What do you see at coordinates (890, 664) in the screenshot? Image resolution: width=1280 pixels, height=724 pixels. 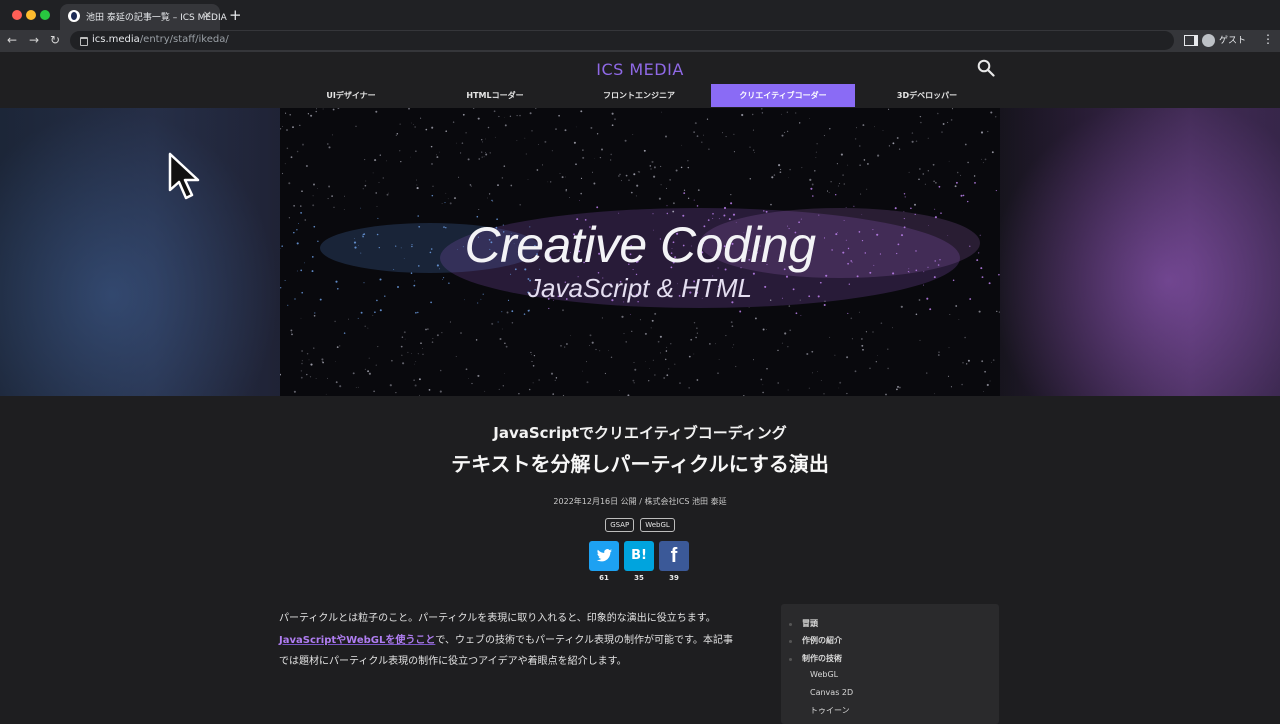 I see `table-of-contents: 冒頭 作例の紹介 制作の技術 WebGL Canvas 2D トゥイーン` at bounding box center [890, 664].